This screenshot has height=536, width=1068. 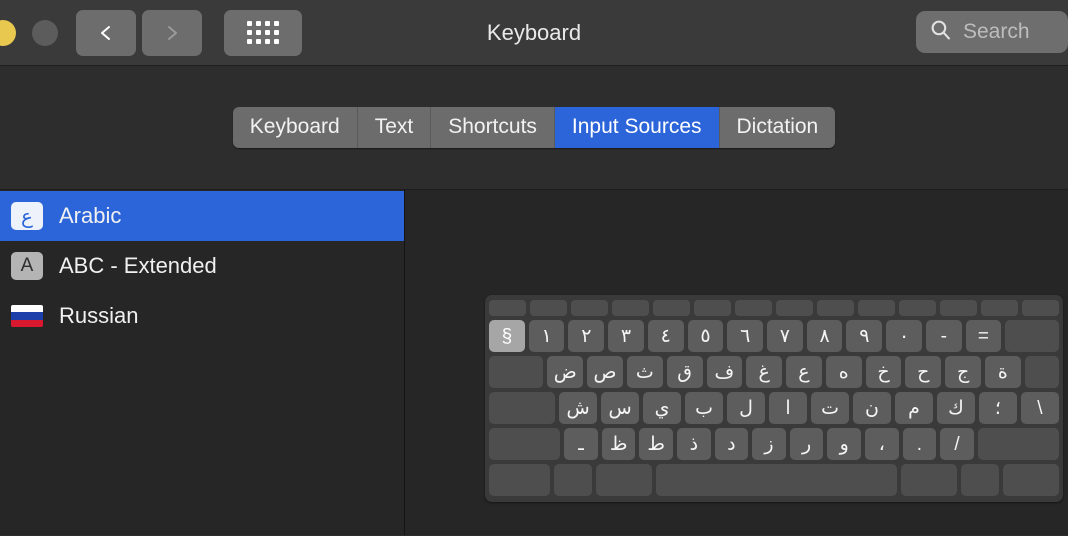 What do you see at coordinates (724, 372) in the screenshot?
I see `key-fa: ف` at bounding box center [724, 372].